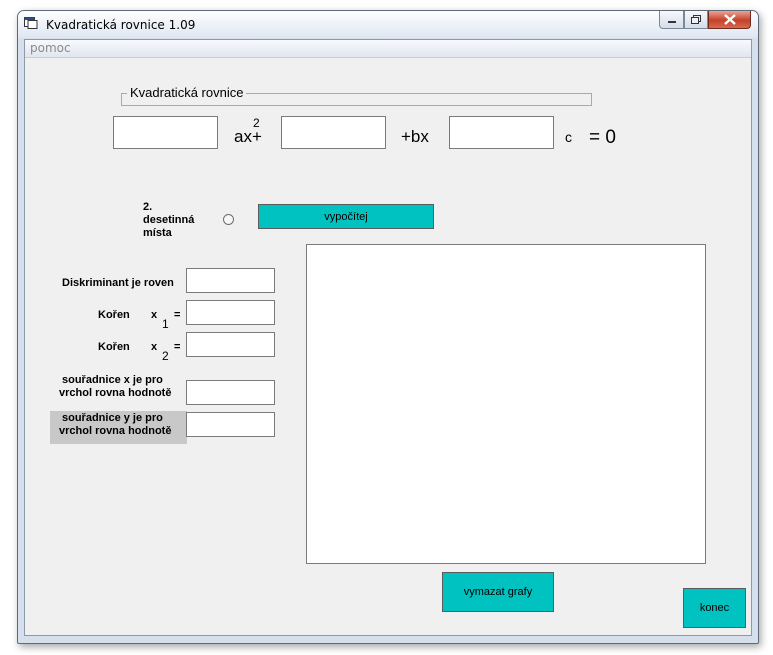 Image resolution: width=773 pixels, height=655 pixels. What do you see at coordinates (230, 392) in the screenshot?
I see `vertex-x-output` at bounding box center [230, 392].